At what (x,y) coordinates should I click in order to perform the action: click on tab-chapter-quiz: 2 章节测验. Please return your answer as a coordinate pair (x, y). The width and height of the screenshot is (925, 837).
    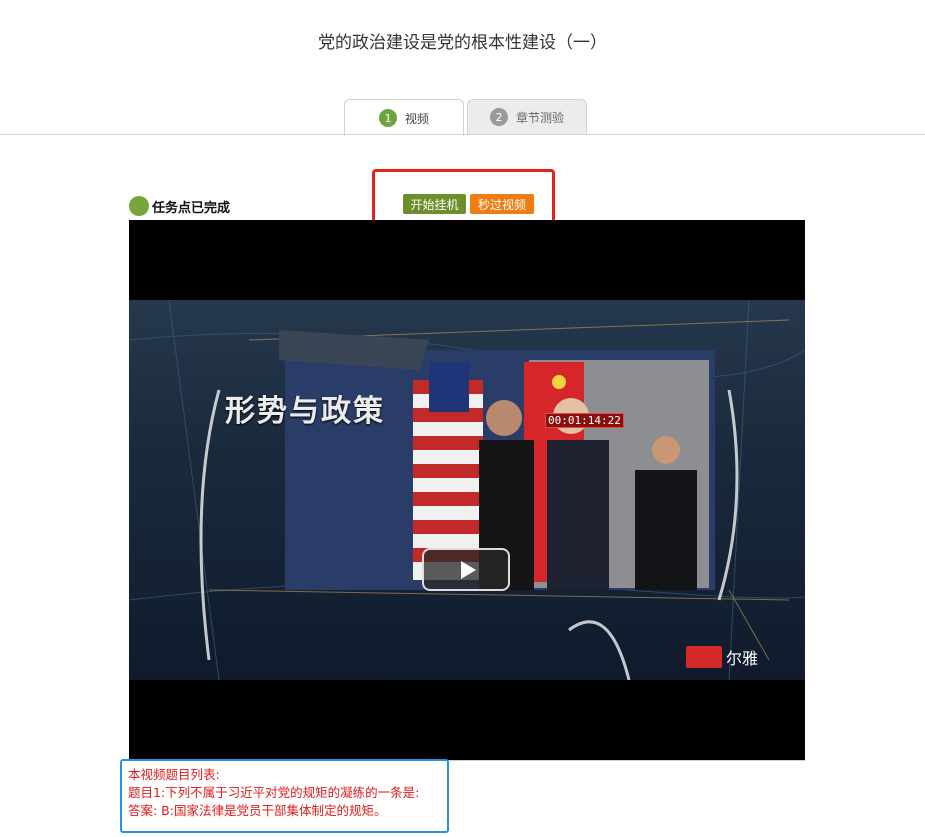
    Looking at the image, I should click on (527, 116).